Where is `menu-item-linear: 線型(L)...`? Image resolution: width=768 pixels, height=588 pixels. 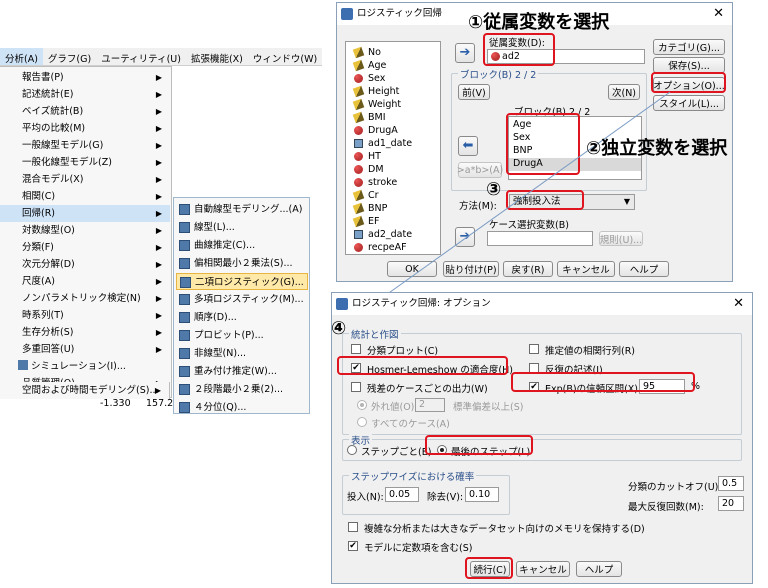
menu-item-linear: 線型(L)... is located at coordinates (242, 227).